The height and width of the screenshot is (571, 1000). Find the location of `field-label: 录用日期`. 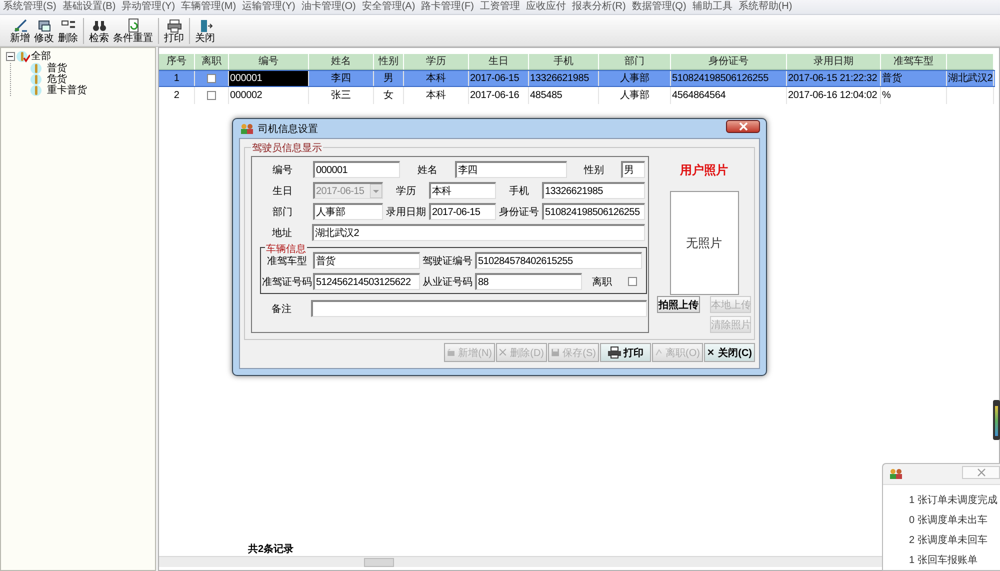

field-label: 录用日期 is located at coordinates (406, 212).